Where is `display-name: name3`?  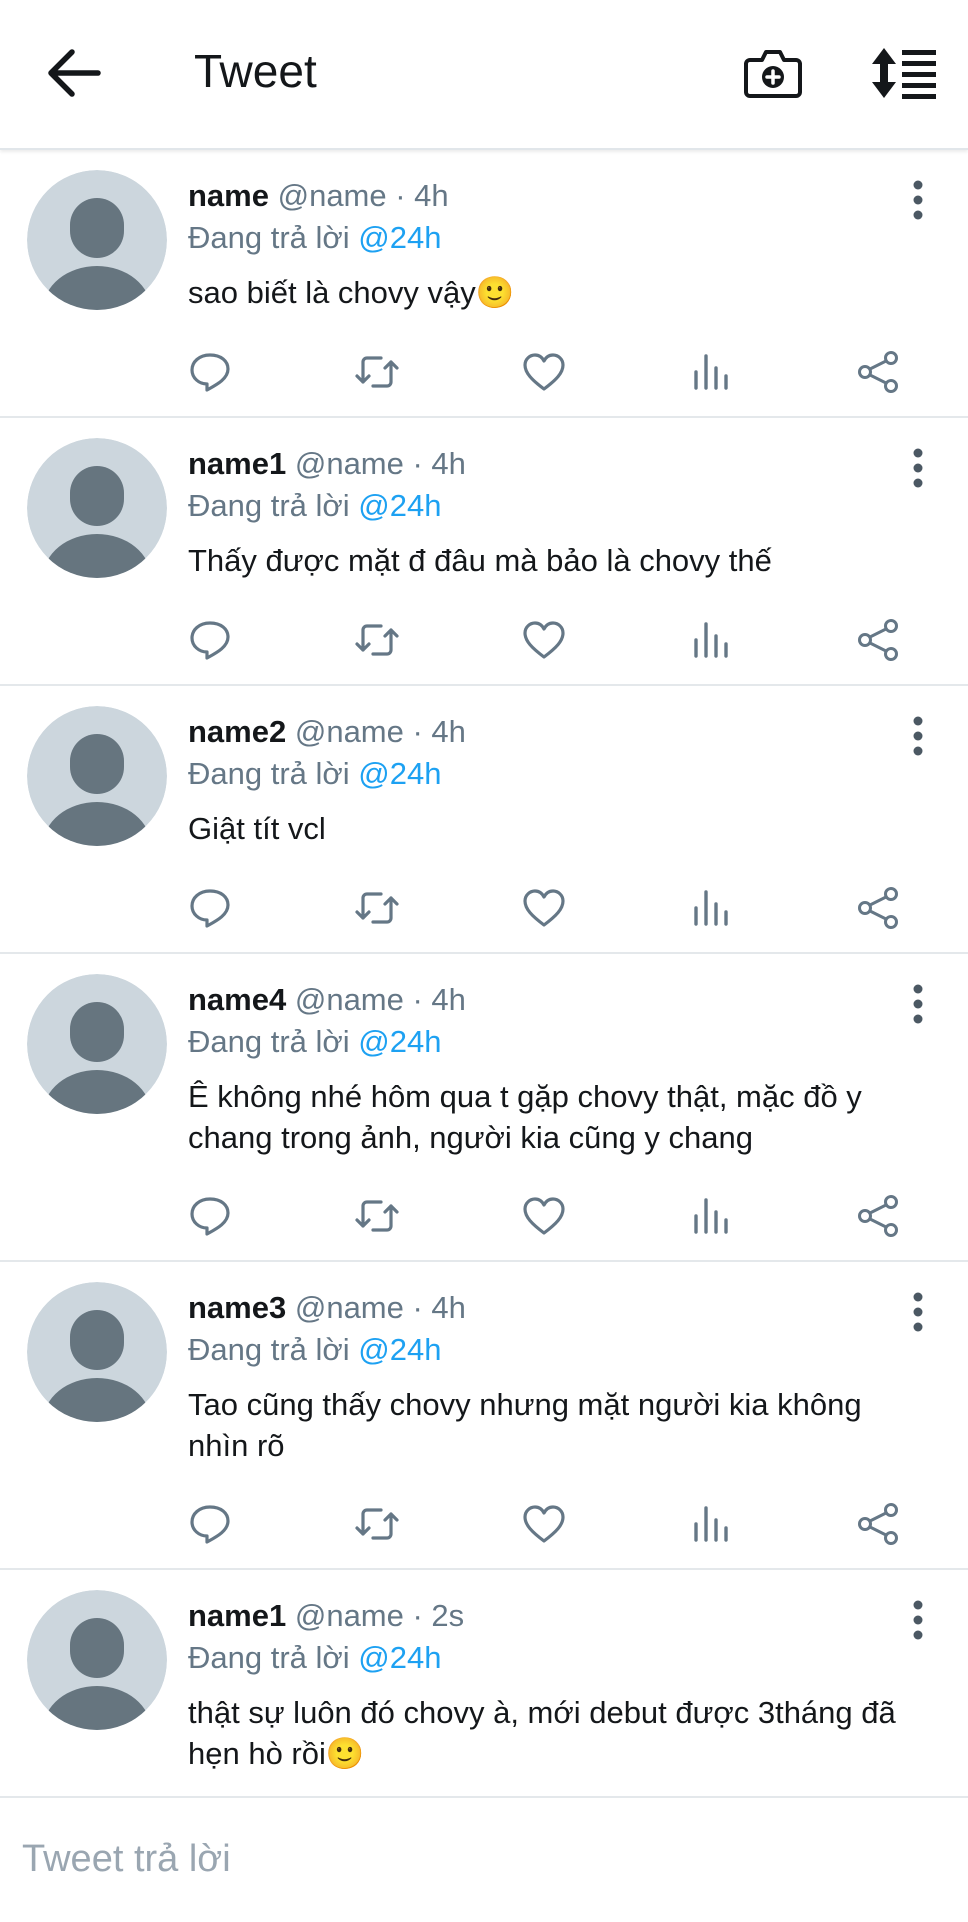 display-name: name3 is located at coordinates (237, 1307).